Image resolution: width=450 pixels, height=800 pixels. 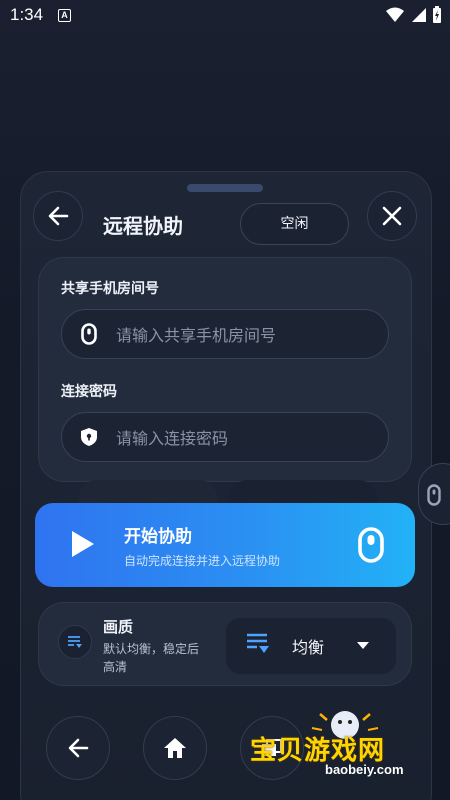 What do you see at coordinates (64, 15) in the screenshot?
I see `notification-a-icon: A` at bounding box center [64, 15].